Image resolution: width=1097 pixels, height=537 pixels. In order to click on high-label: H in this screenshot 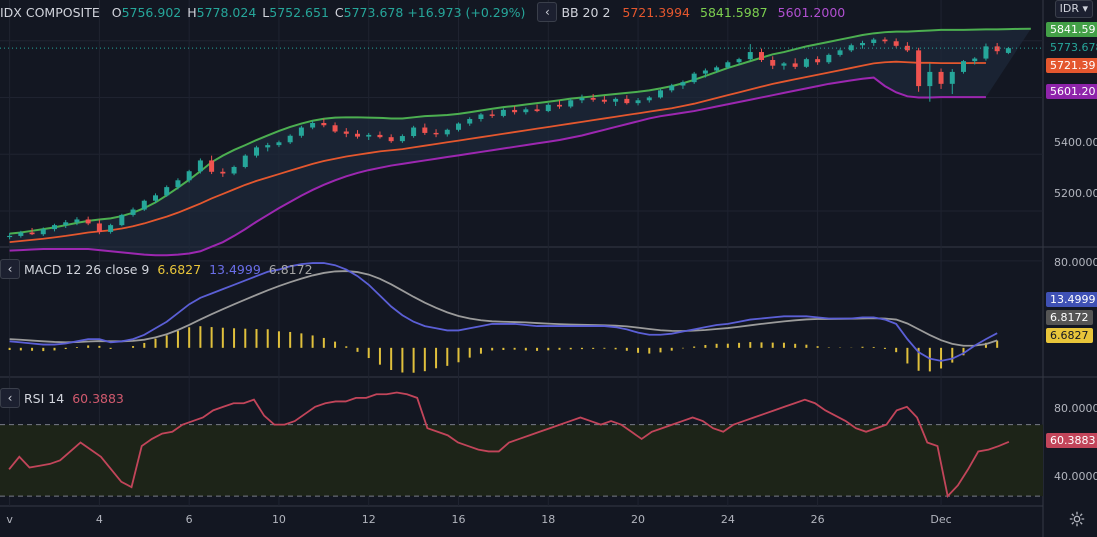, I will do `click(192, 12)`.